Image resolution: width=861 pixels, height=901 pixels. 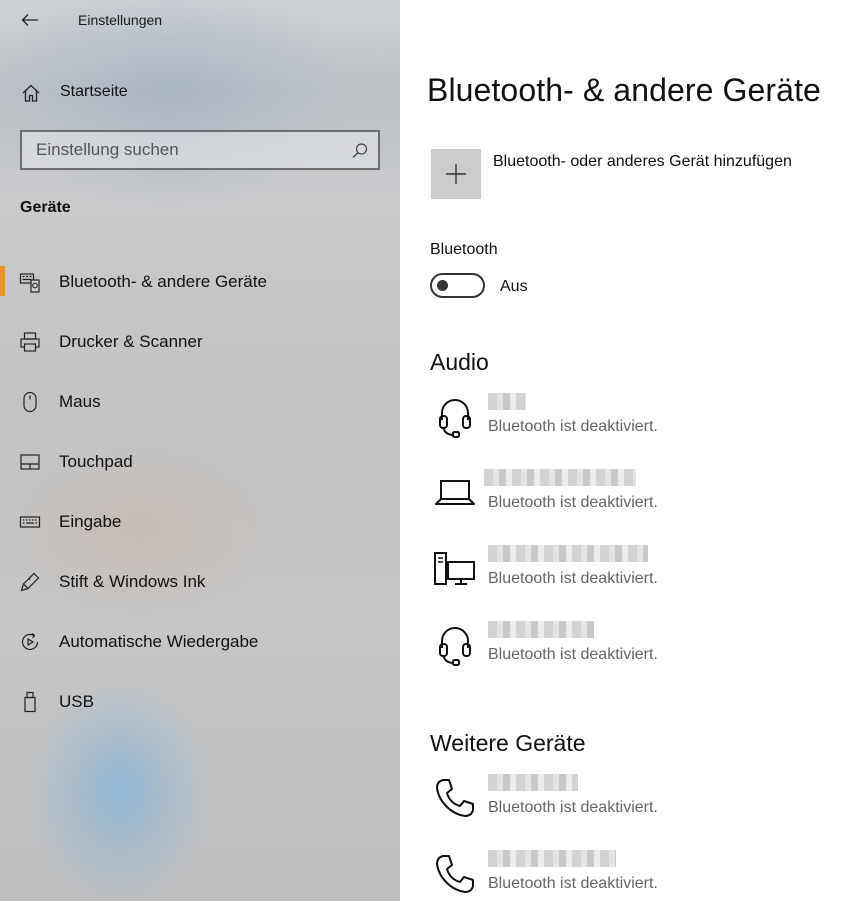 What do you see at coordinates (131, 341) in the screenshot?
I see `sidebar-item-label: Drucker & Scanner` at bounding box center [131, 341].